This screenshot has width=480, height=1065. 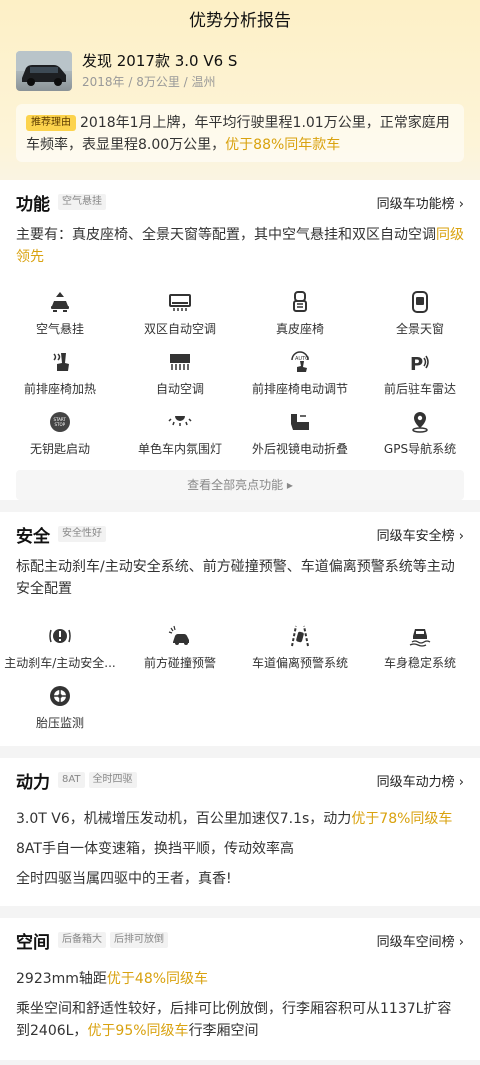 What do you see at coordinates (419, 329) in the screenshot?
I see `feature-label: 全景天窗` at bounding box center [419, 329].